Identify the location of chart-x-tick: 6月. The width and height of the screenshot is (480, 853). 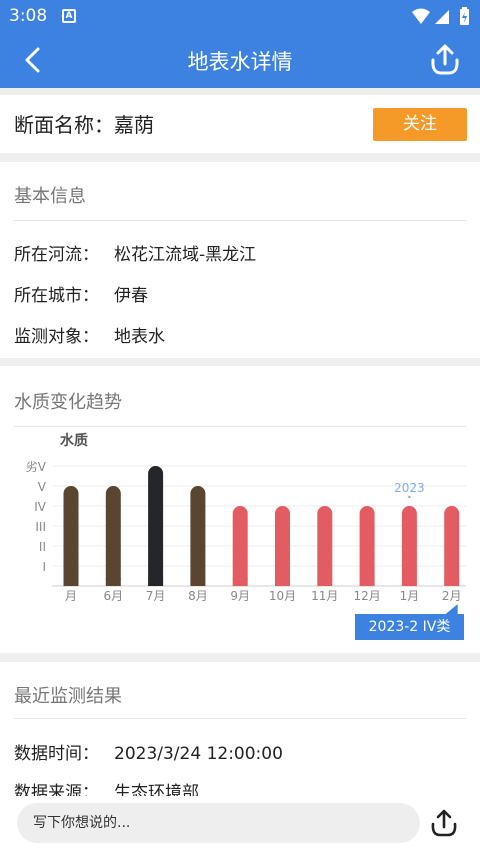
(113, 596).